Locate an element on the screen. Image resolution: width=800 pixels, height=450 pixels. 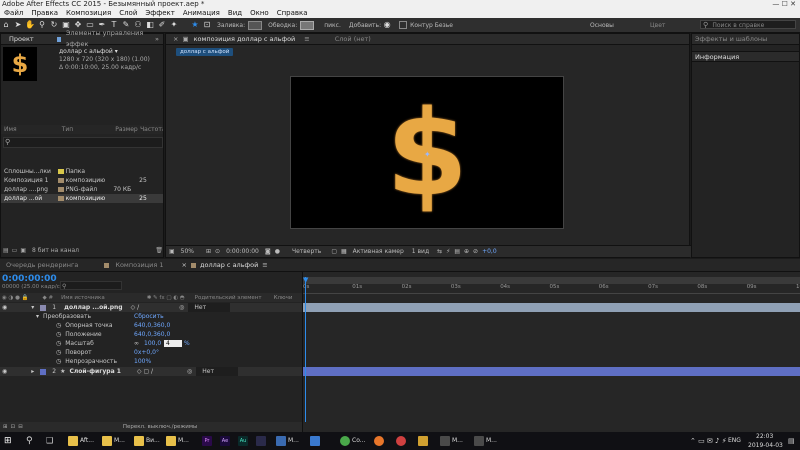
menu-item-animation: Анимация is located at coordinates (201, 13).